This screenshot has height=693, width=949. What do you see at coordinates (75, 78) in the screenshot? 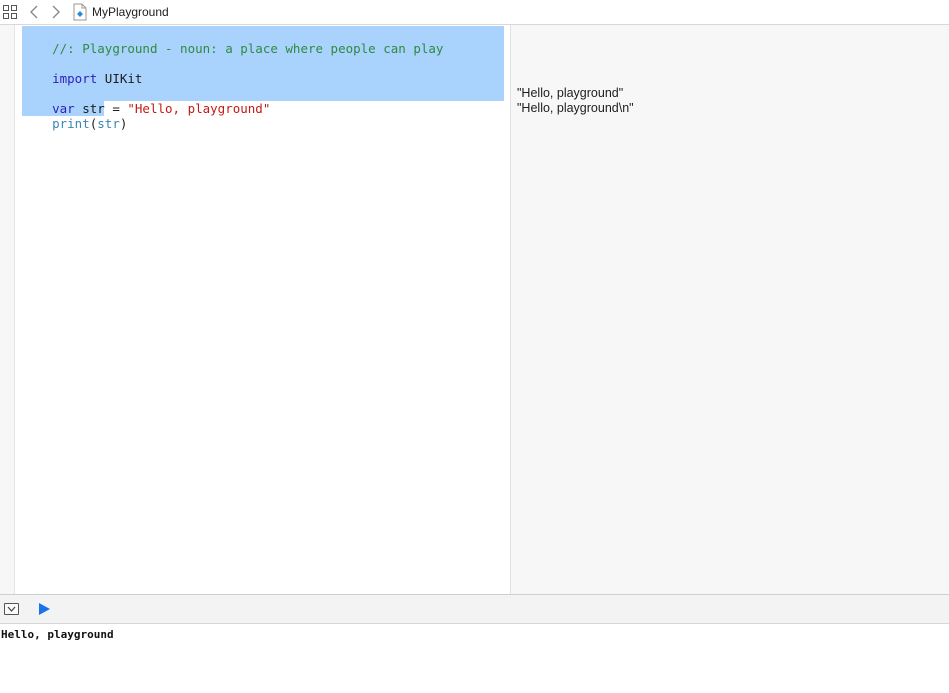
I see `code-token-keyword: import` at bounding box center [75, 78].